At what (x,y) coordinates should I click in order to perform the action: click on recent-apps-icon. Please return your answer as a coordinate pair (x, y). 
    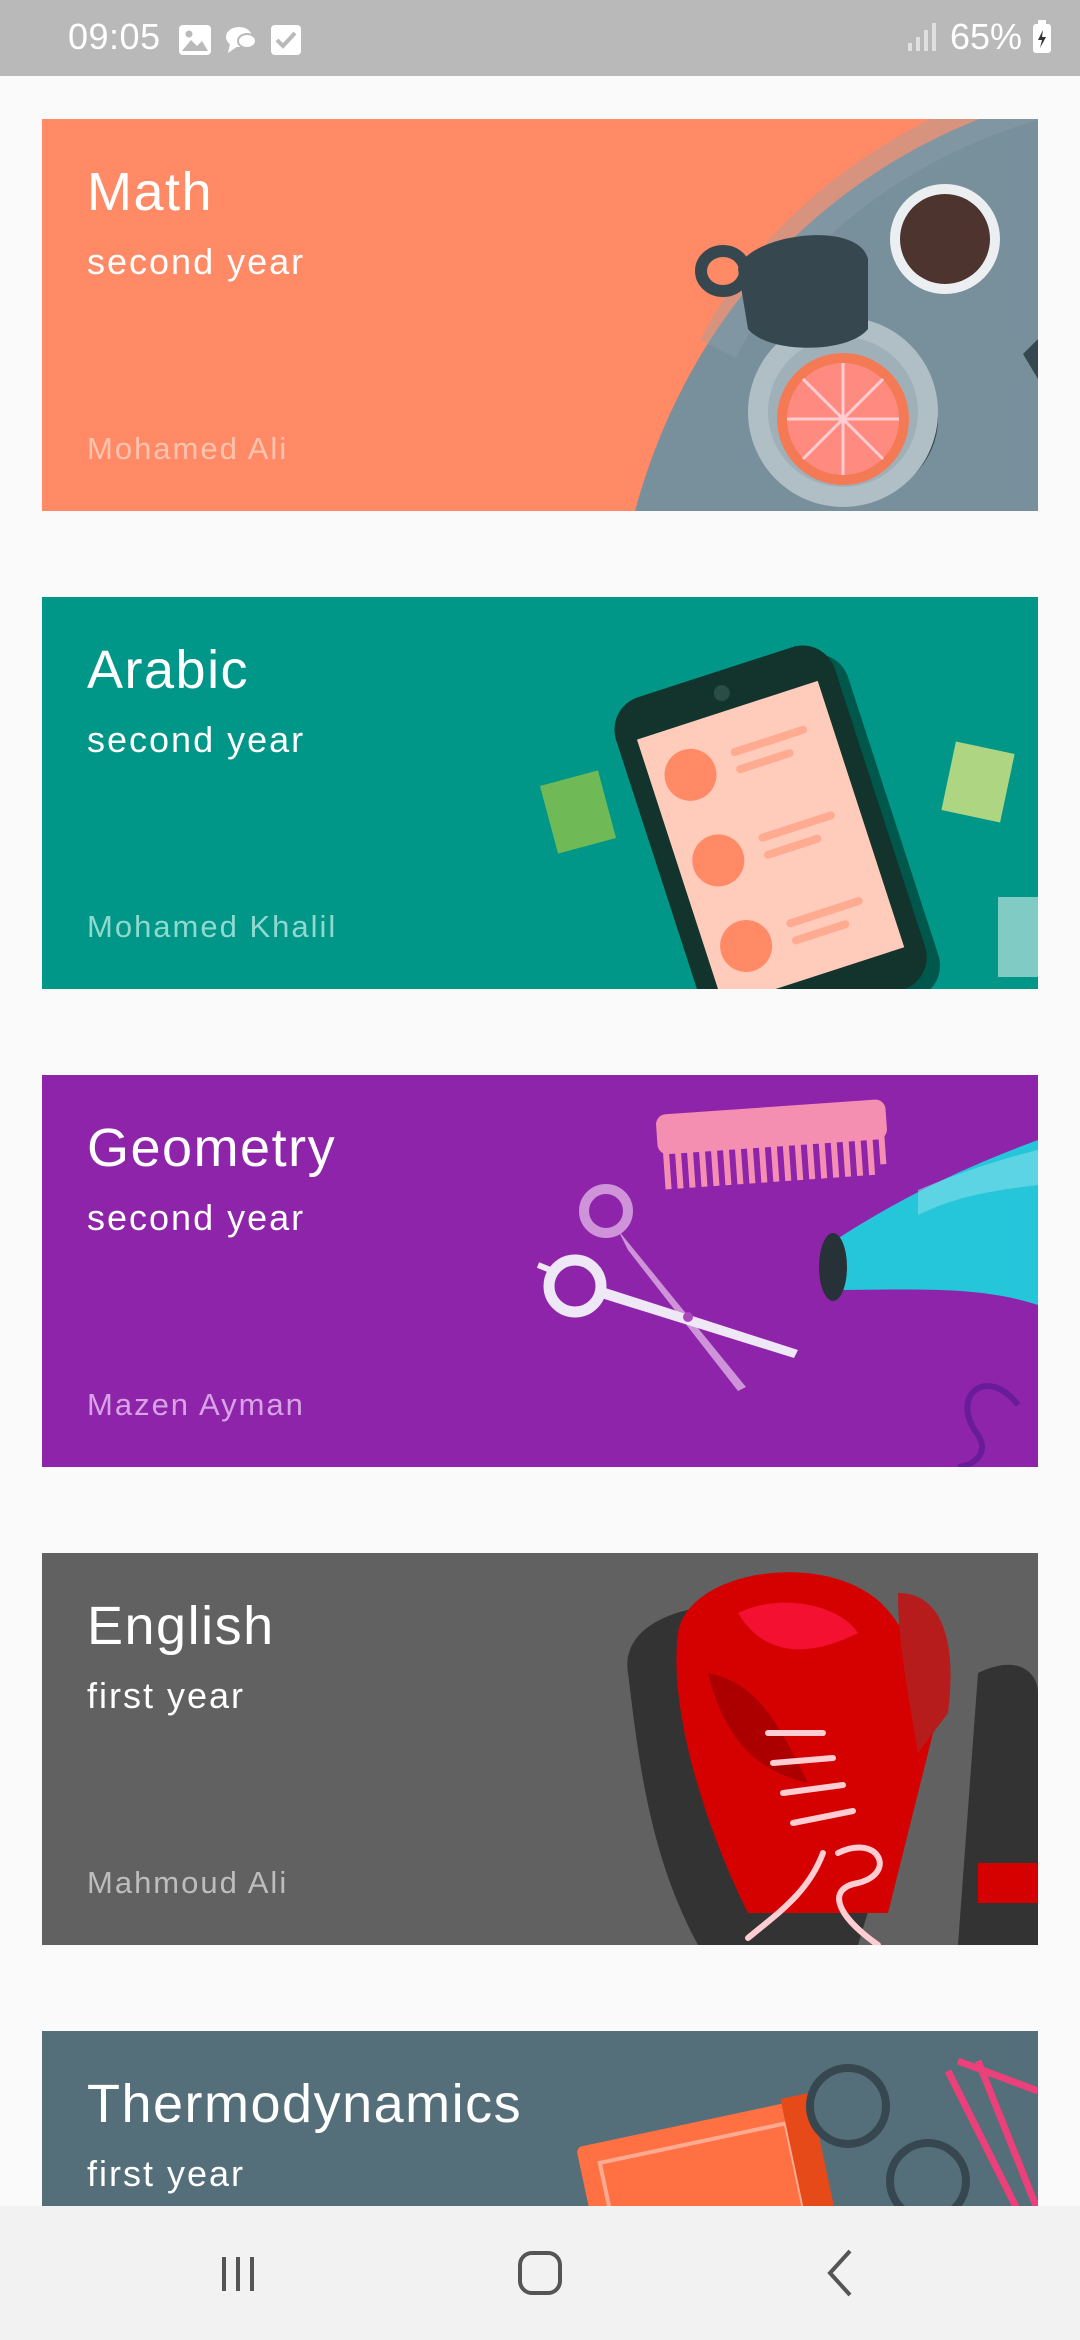
    Looking at the image, I should click on (238, 2274).